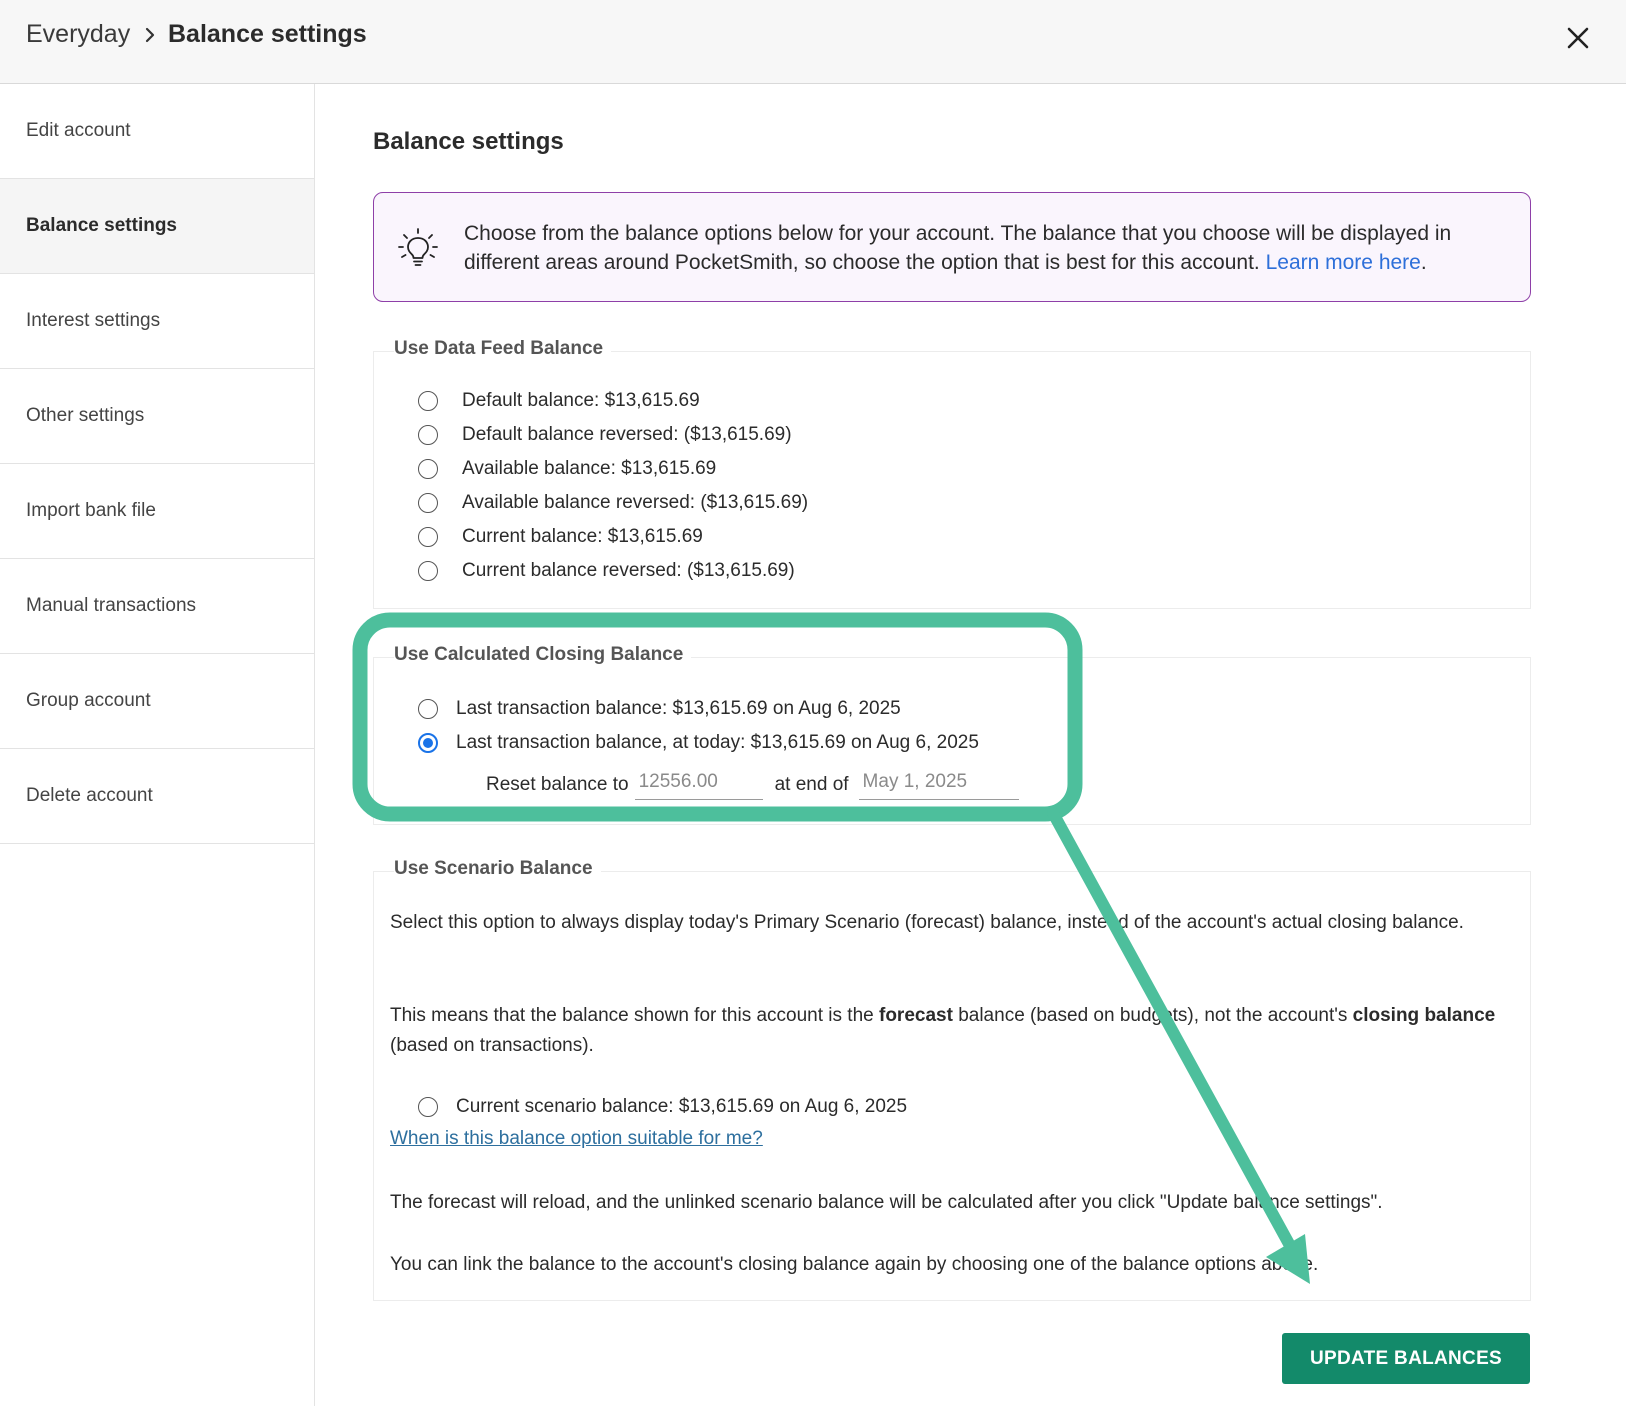  I want to click on radio-current-balance-reversed: Current balance reversed: ($13,615.69), so click(606, 571).